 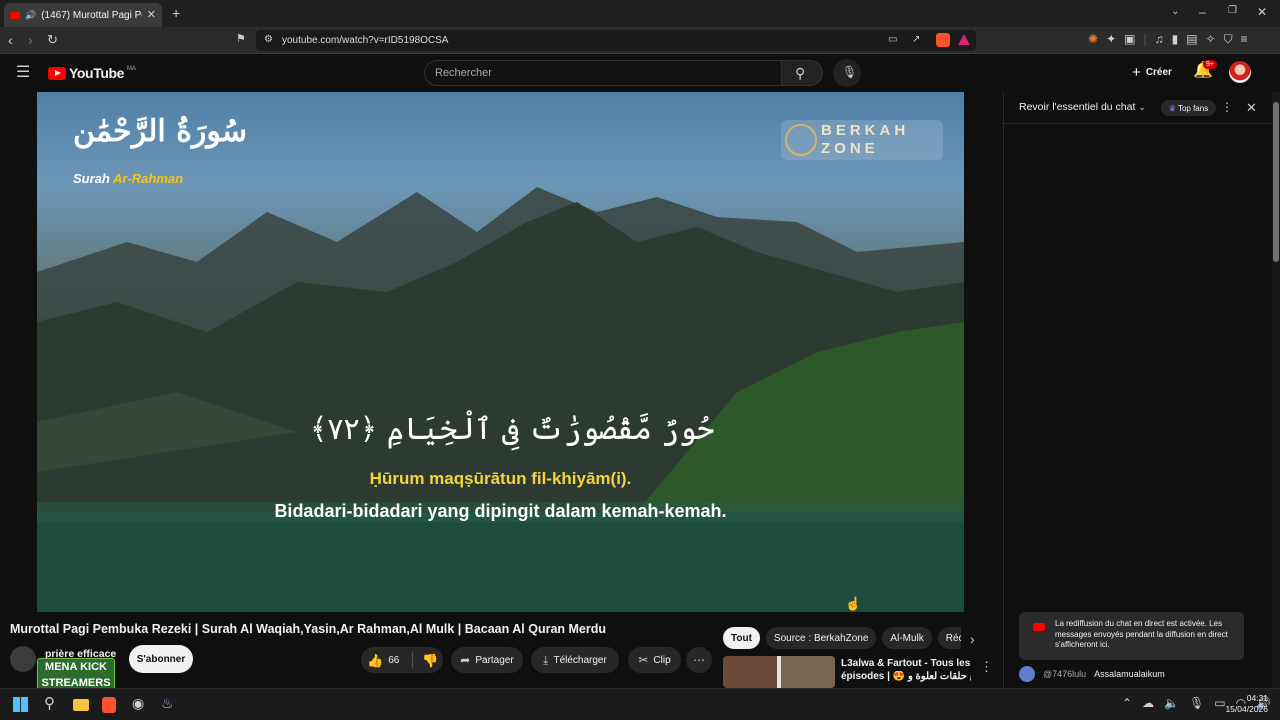 I want to click on search-button: ⚲, so click(x=802, y=73).